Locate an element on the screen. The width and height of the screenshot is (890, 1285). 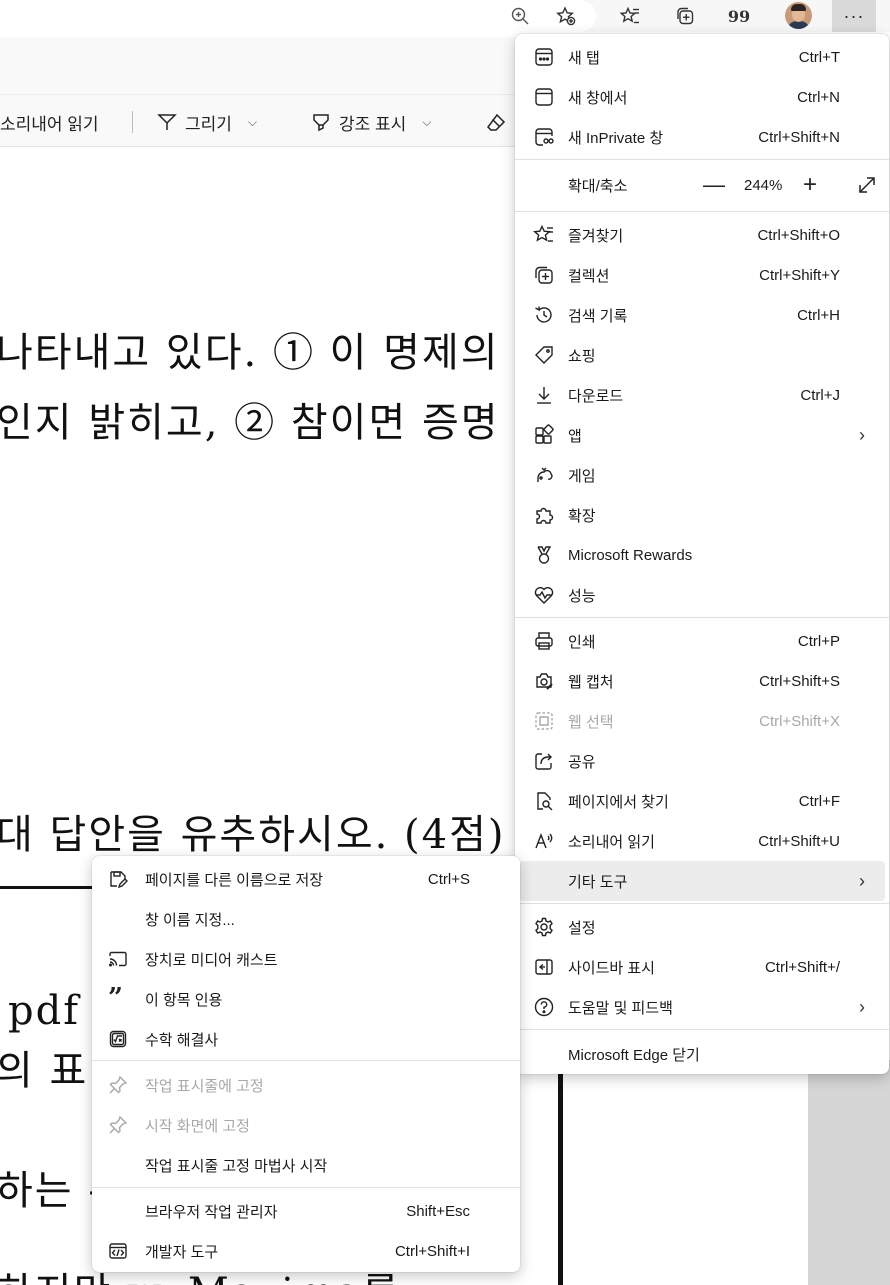
submenu-item-label: 이 항목 인용 is located at coordinates (184, 1000).